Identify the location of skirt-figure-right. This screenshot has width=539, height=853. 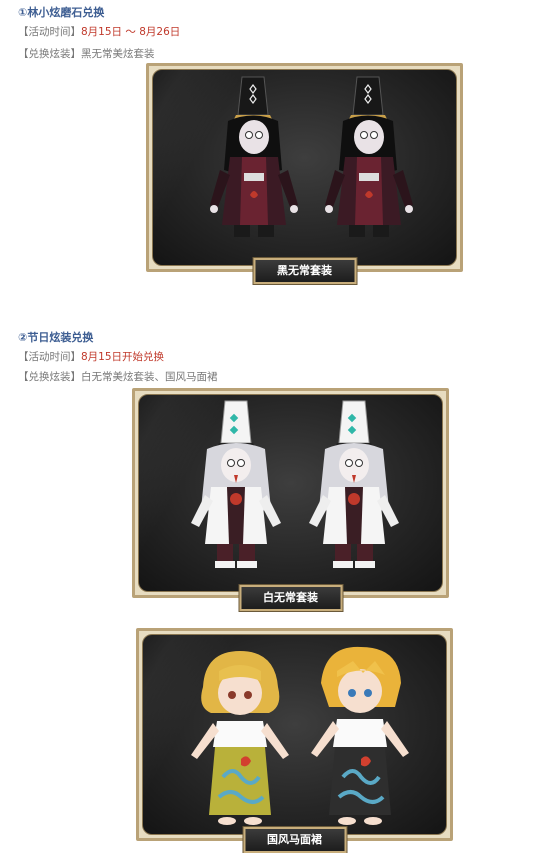
(360, 735).